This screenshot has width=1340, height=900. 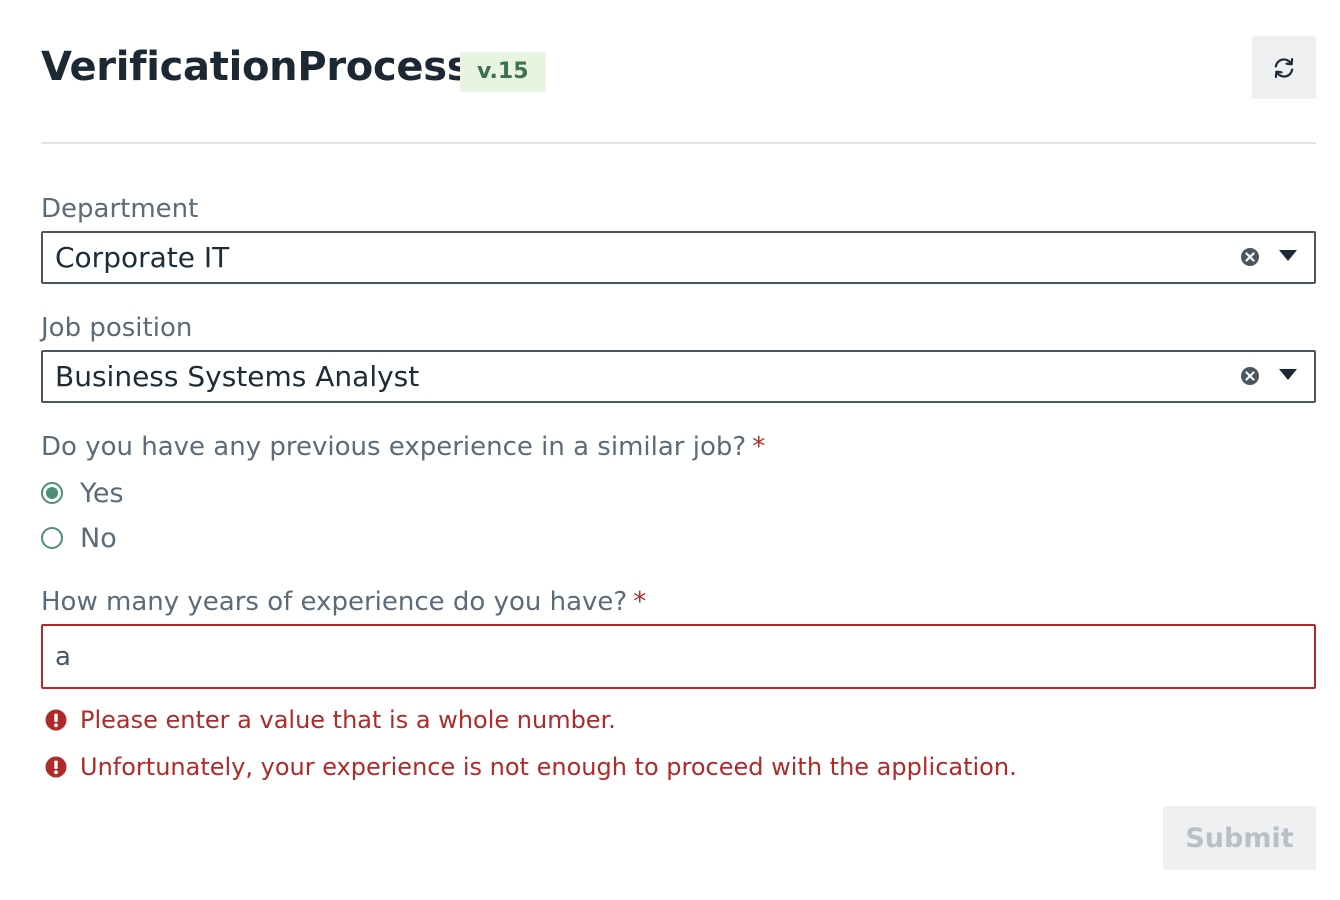 What do you see at coordinates (678, 143) in the screenshot?
I see `header-divider` at bounding box center [678, 143].